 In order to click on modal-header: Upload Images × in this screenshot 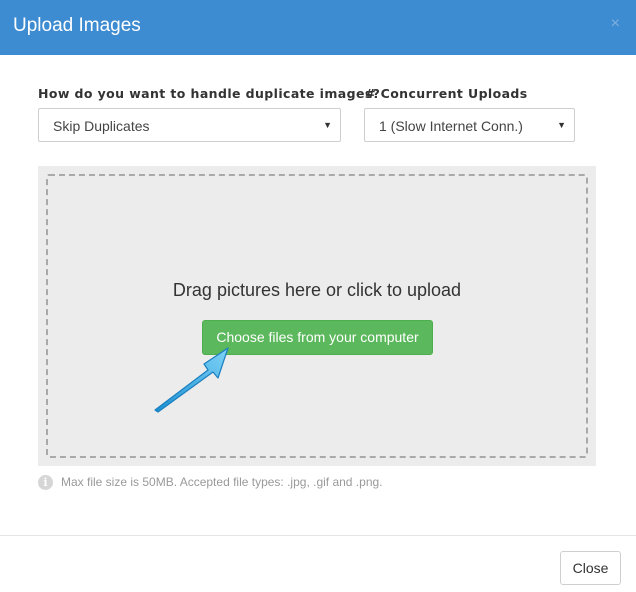, I will do `click(318, 27)`.